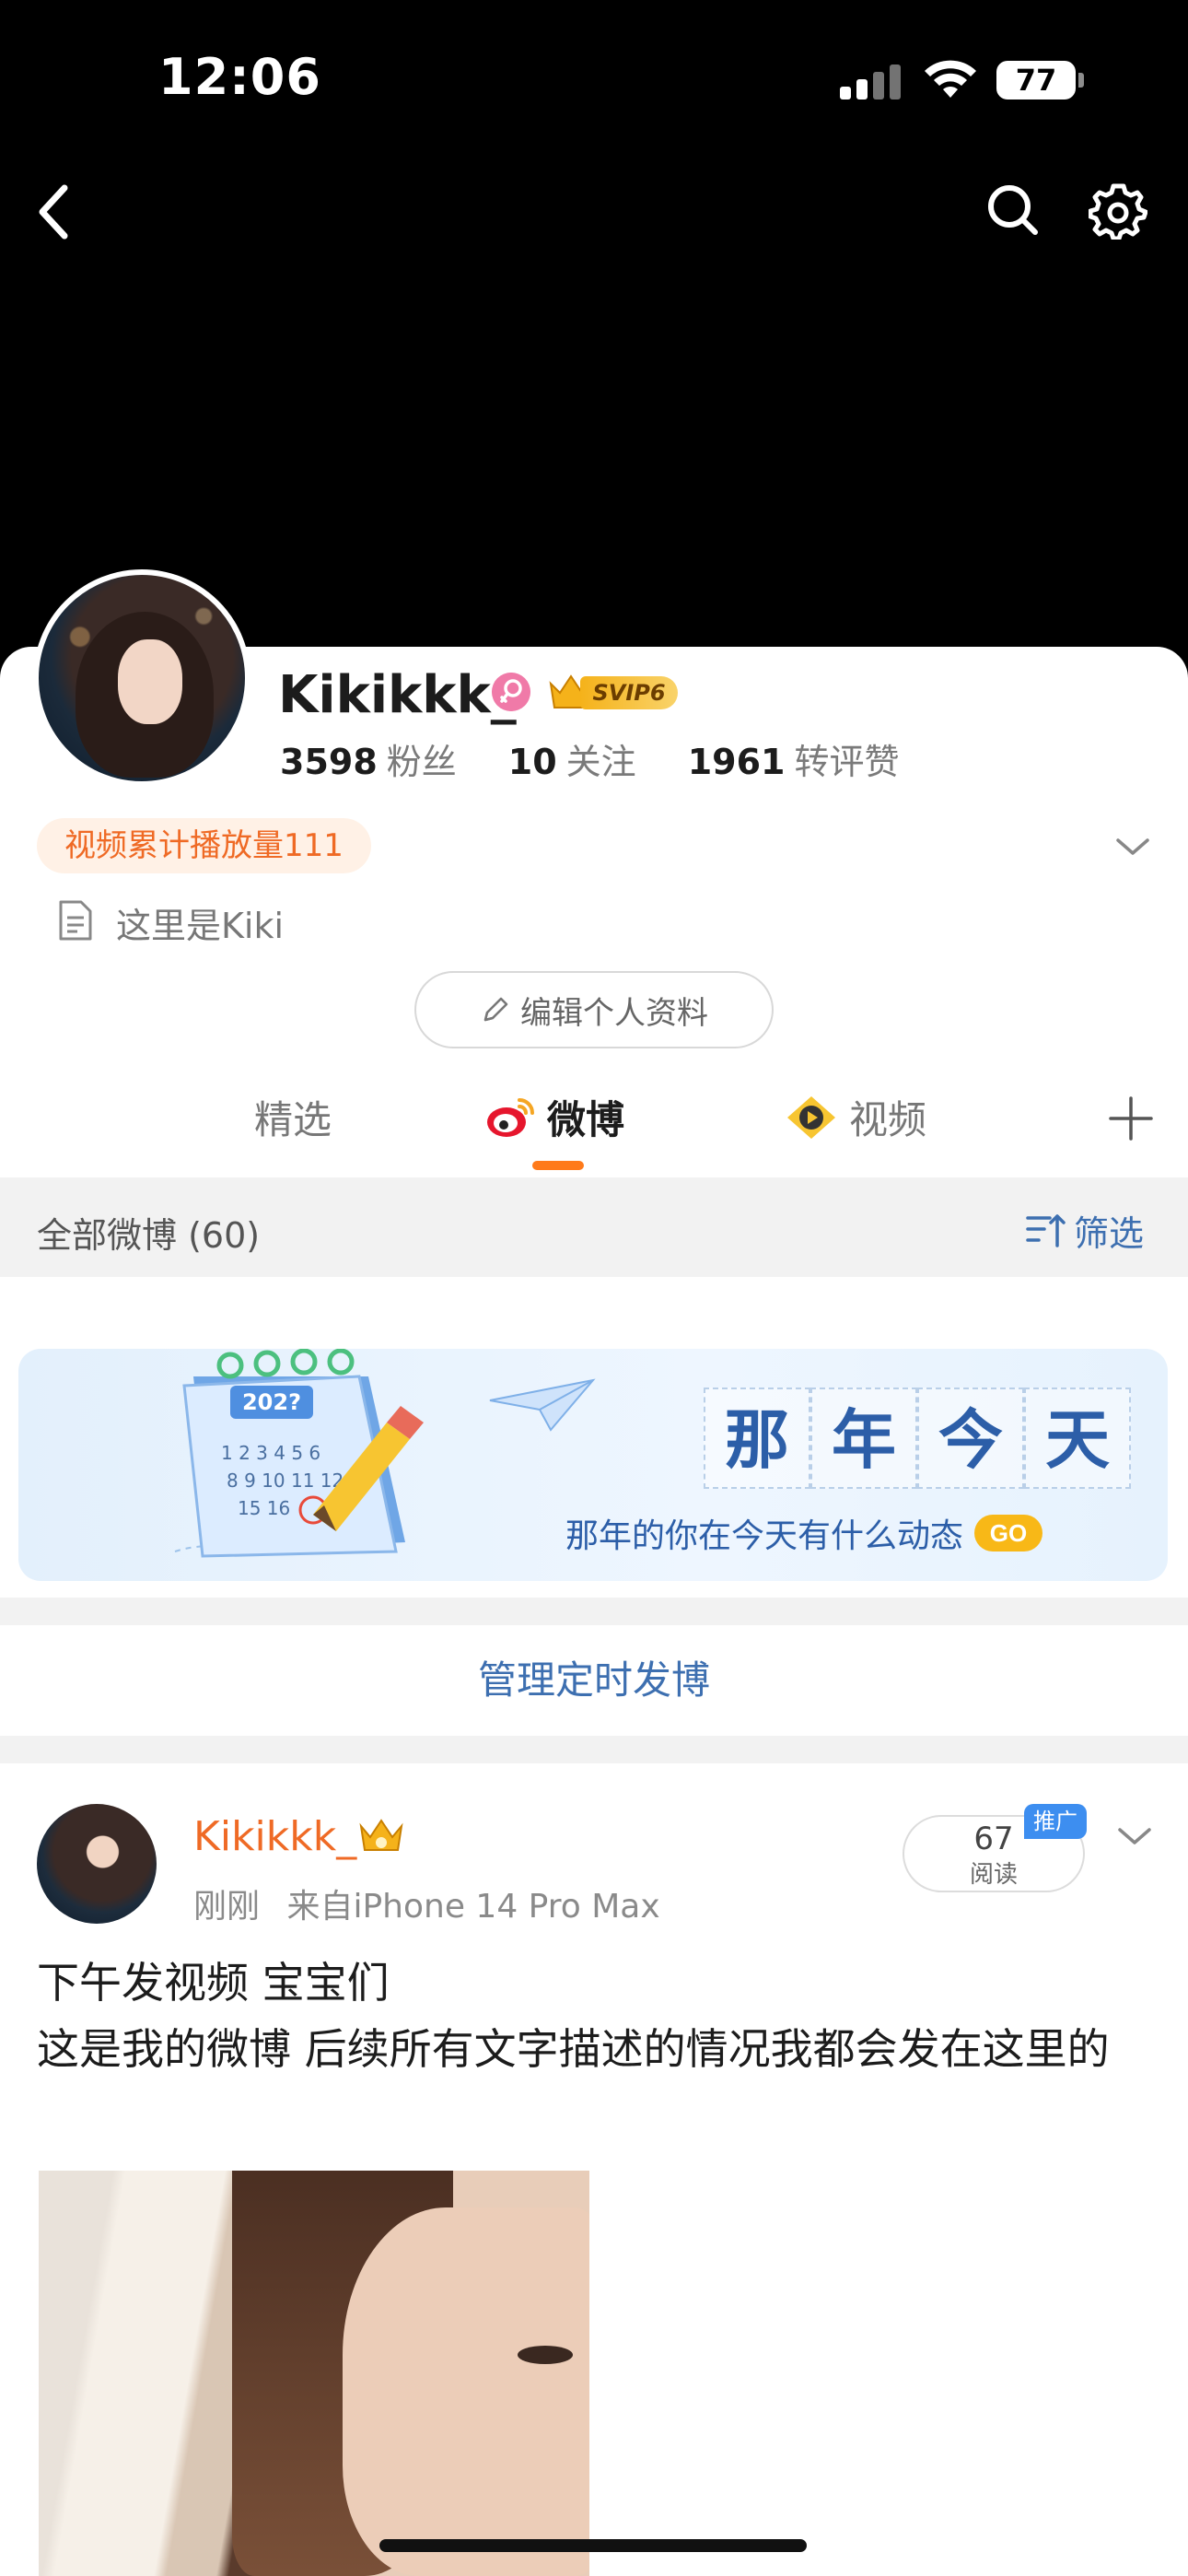 The height and width of the screenshot is (2576, 1188). Describe the element at coordinates (204, 845) in the screenshot. I see `video-plays-badge: 视频累计播放量111` at that location.